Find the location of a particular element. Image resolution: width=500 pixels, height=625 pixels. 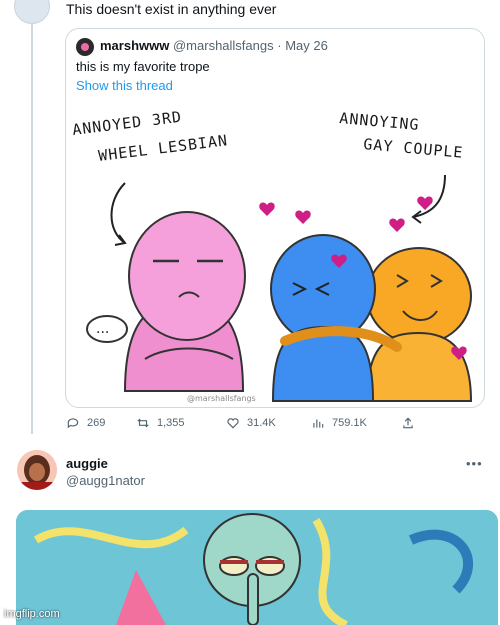

reply-button: 269 is located at coordinates (85, 423).